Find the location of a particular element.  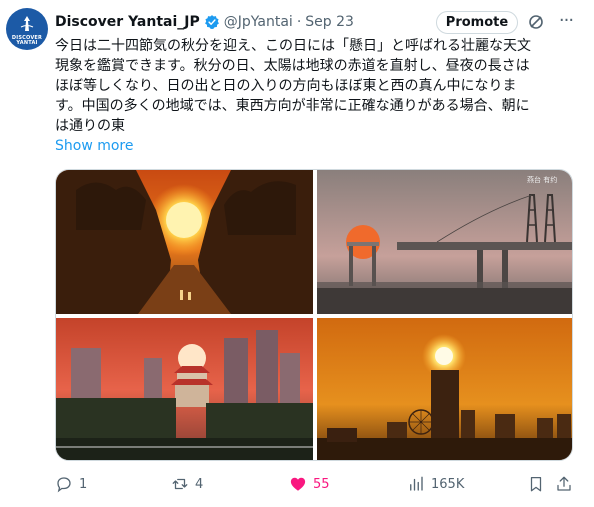

views-button: 165K is located at coordinates (435, 484).